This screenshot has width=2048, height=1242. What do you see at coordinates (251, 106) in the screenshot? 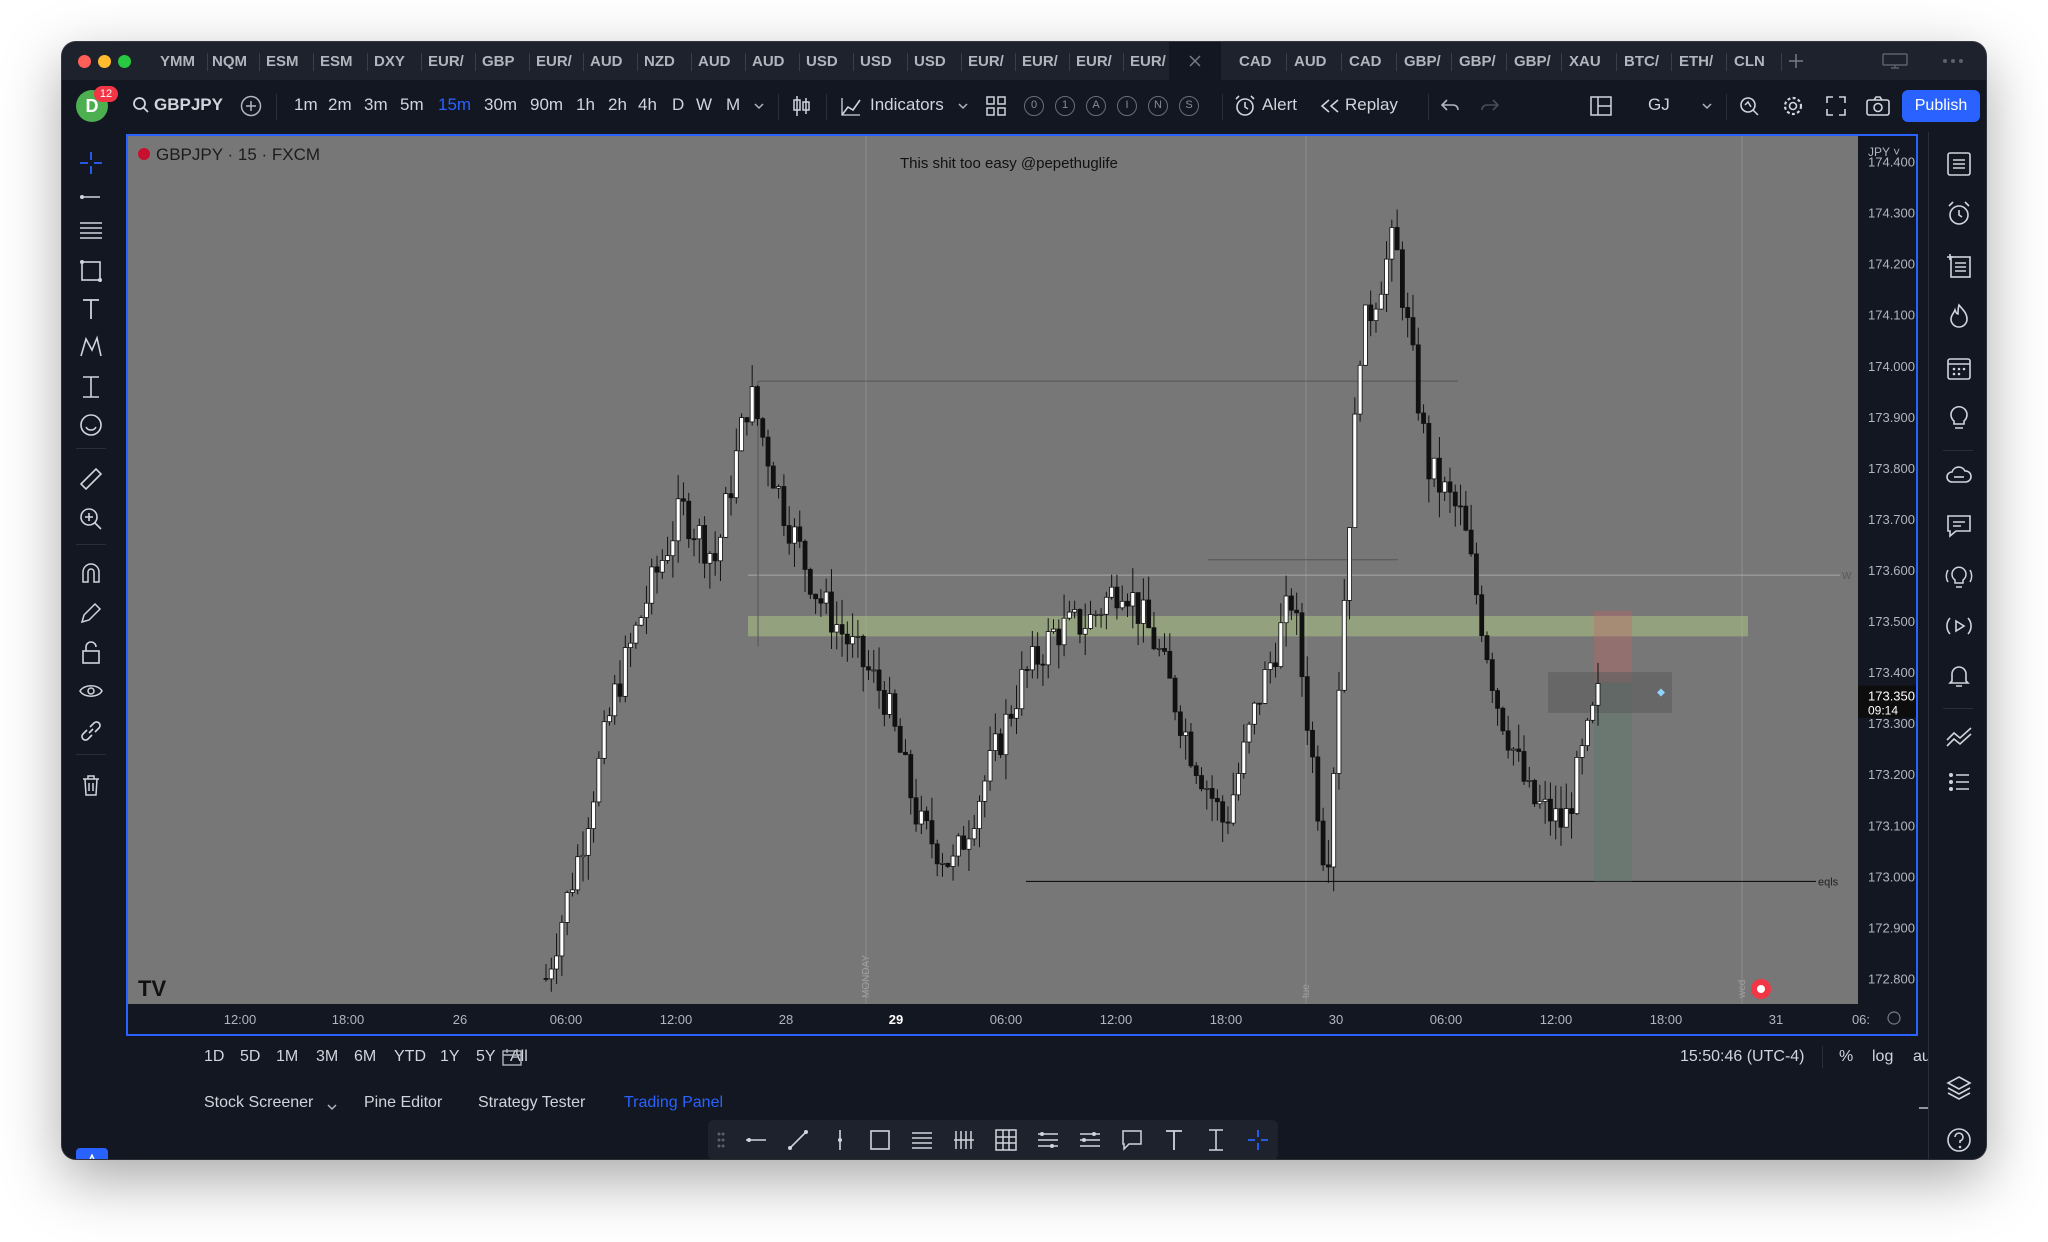
I see `compare-add-icon` at bounding box center [251, 106].